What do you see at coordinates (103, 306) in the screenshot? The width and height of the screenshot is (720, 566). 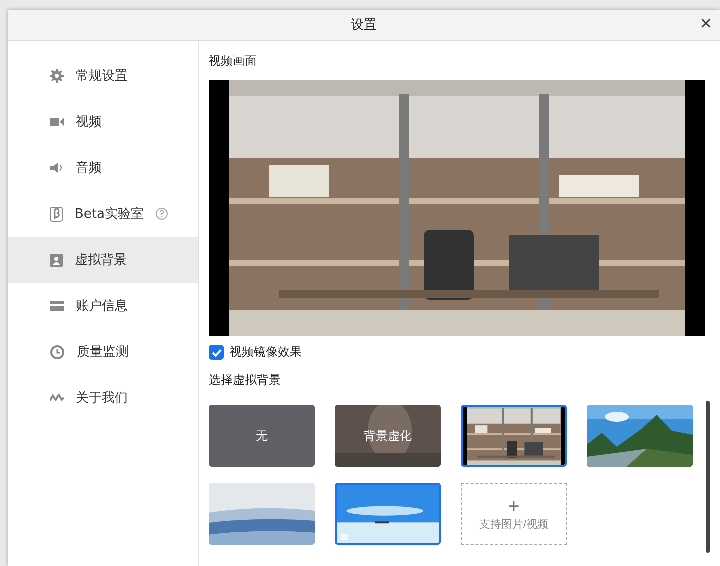 I see `sidebar-item: 账户信息` at bounding box center [103, 306].